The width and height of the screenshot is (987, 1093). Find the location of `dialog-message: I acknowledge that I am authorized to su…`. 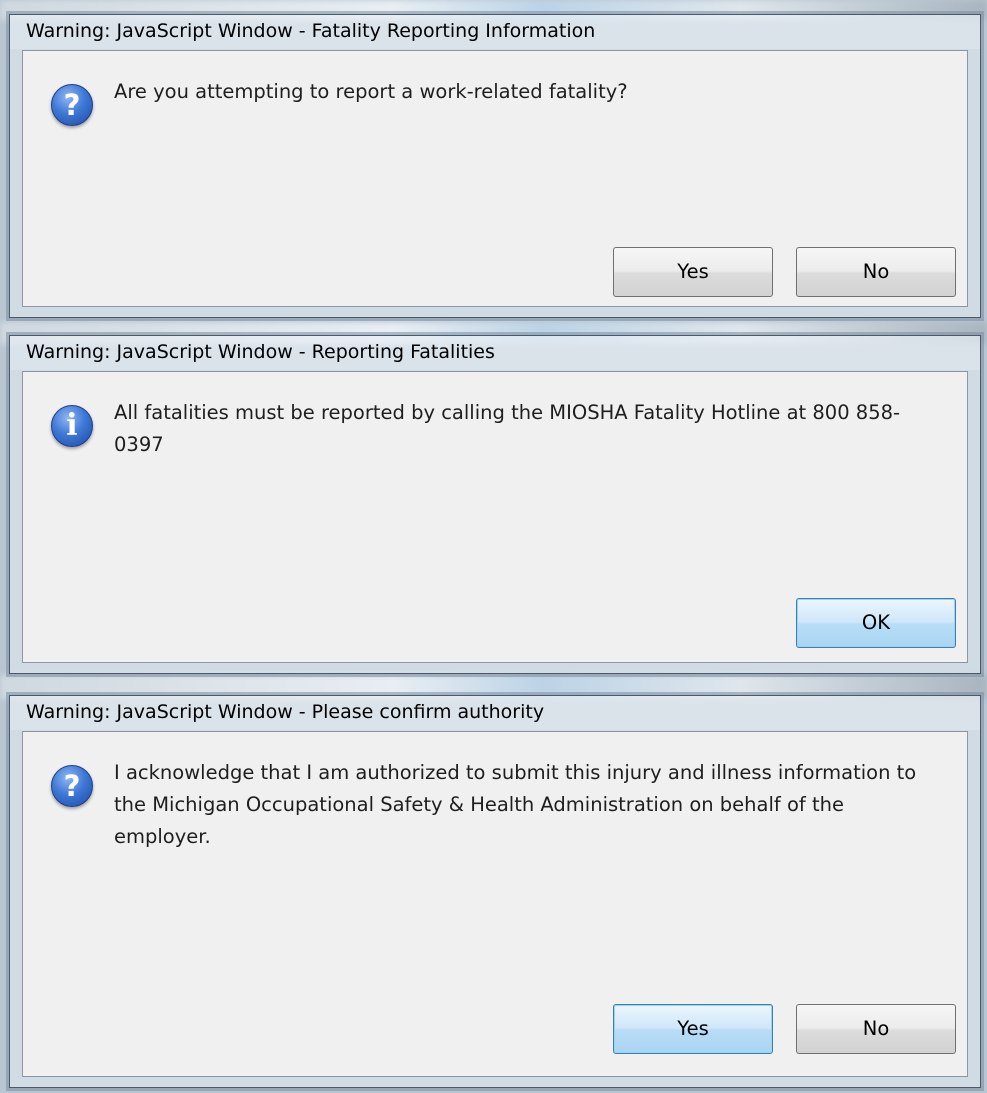

dialog-message: I acknowledge that I am authorized to su… is located at coordinates (515, 804).